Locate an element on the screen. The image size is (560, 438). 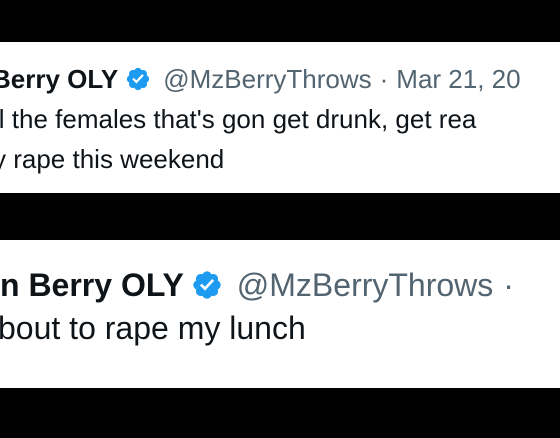
tweet-header: Berry OLY @MzBerryThrows · Mar 21, 20 is located at coordinates (260, 79).